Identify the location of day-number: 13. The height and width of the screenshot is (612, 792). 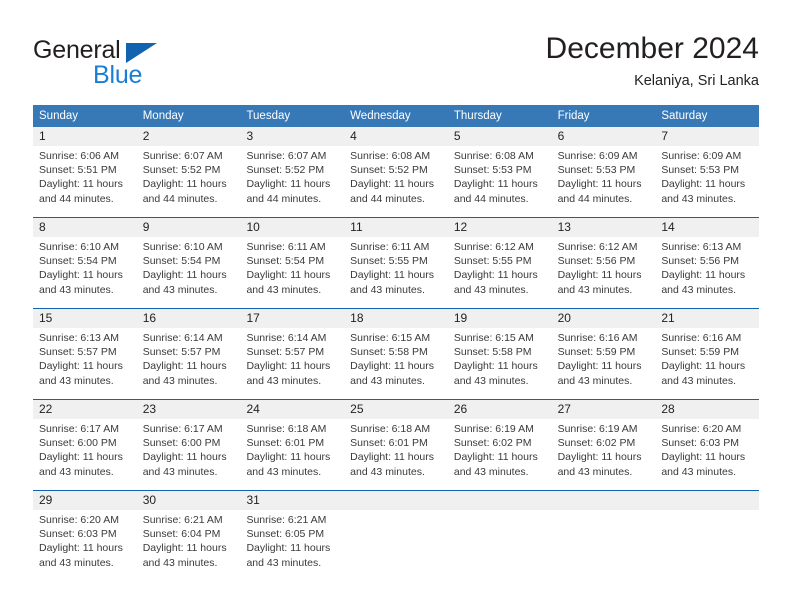
(604, 227).